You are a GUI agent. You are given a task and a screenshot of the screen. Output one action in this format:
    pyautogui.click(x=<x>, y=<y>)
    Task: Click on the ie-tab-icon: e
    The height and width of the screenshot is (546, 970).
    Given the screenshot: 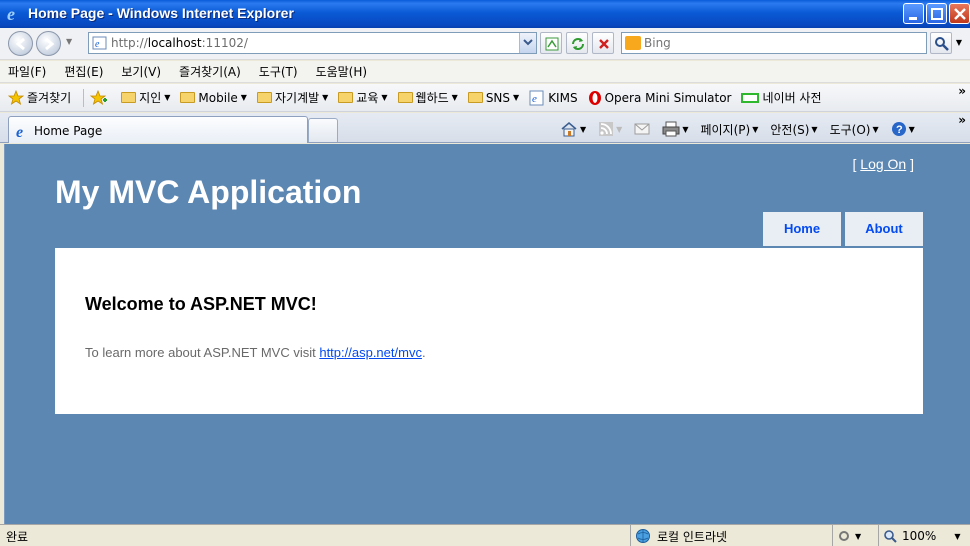 What is the action you would take?
    pyautogui.click(x=19, y=131)
    